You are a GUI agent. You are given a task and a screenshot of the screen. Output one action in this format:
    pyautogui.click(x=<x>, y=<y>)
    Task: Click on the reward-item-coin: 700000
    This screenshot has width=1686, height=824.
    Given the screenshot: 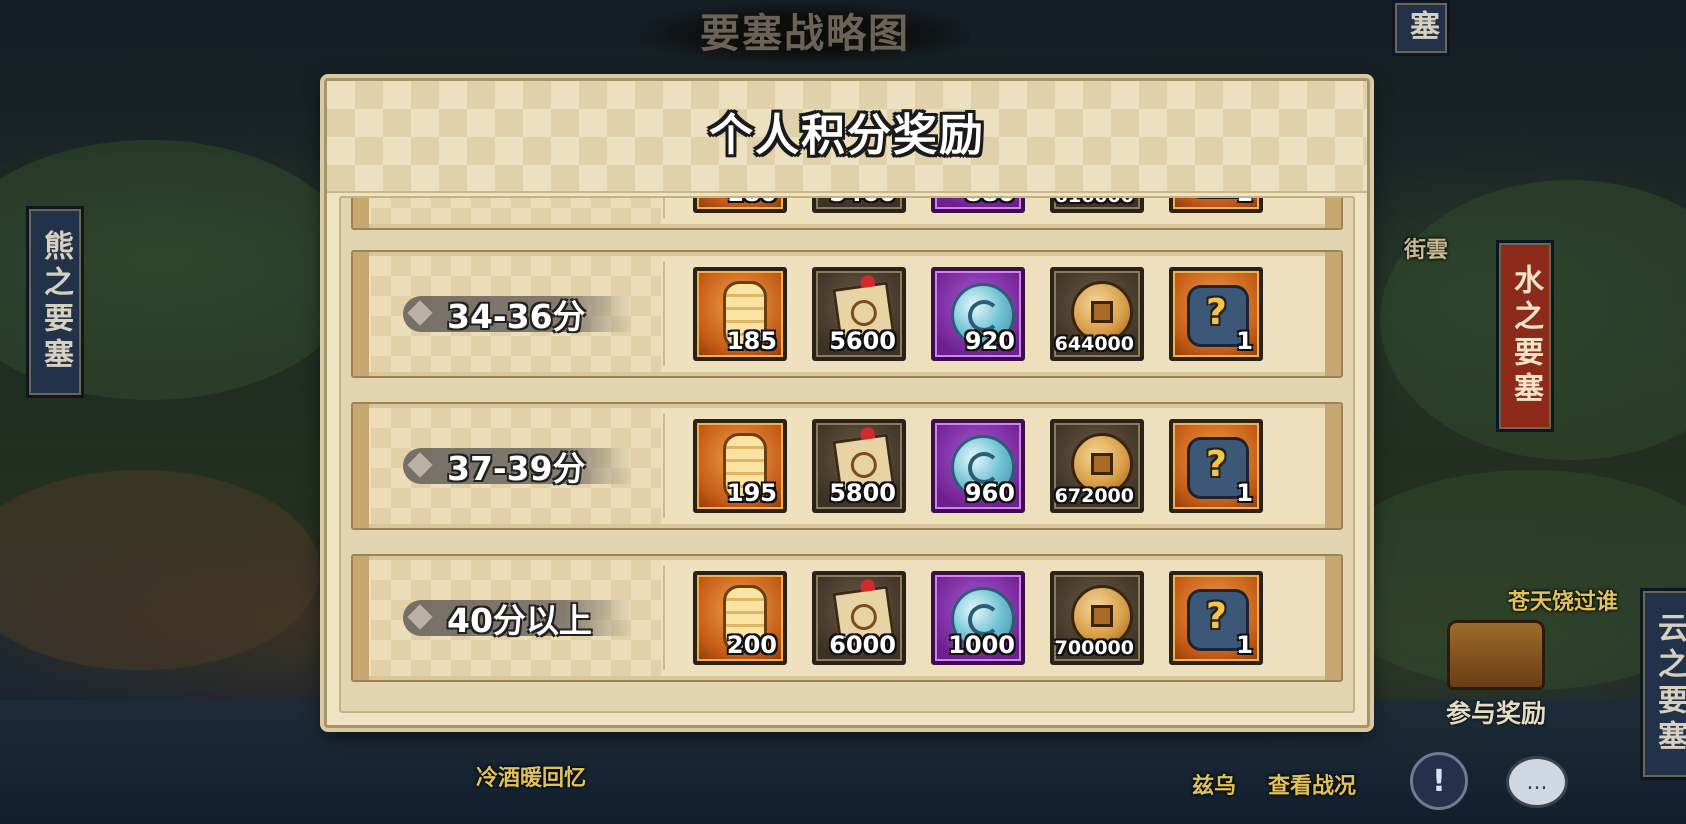 What is the action you would take?
    pyautogui.click(x=1097, y=618)
    